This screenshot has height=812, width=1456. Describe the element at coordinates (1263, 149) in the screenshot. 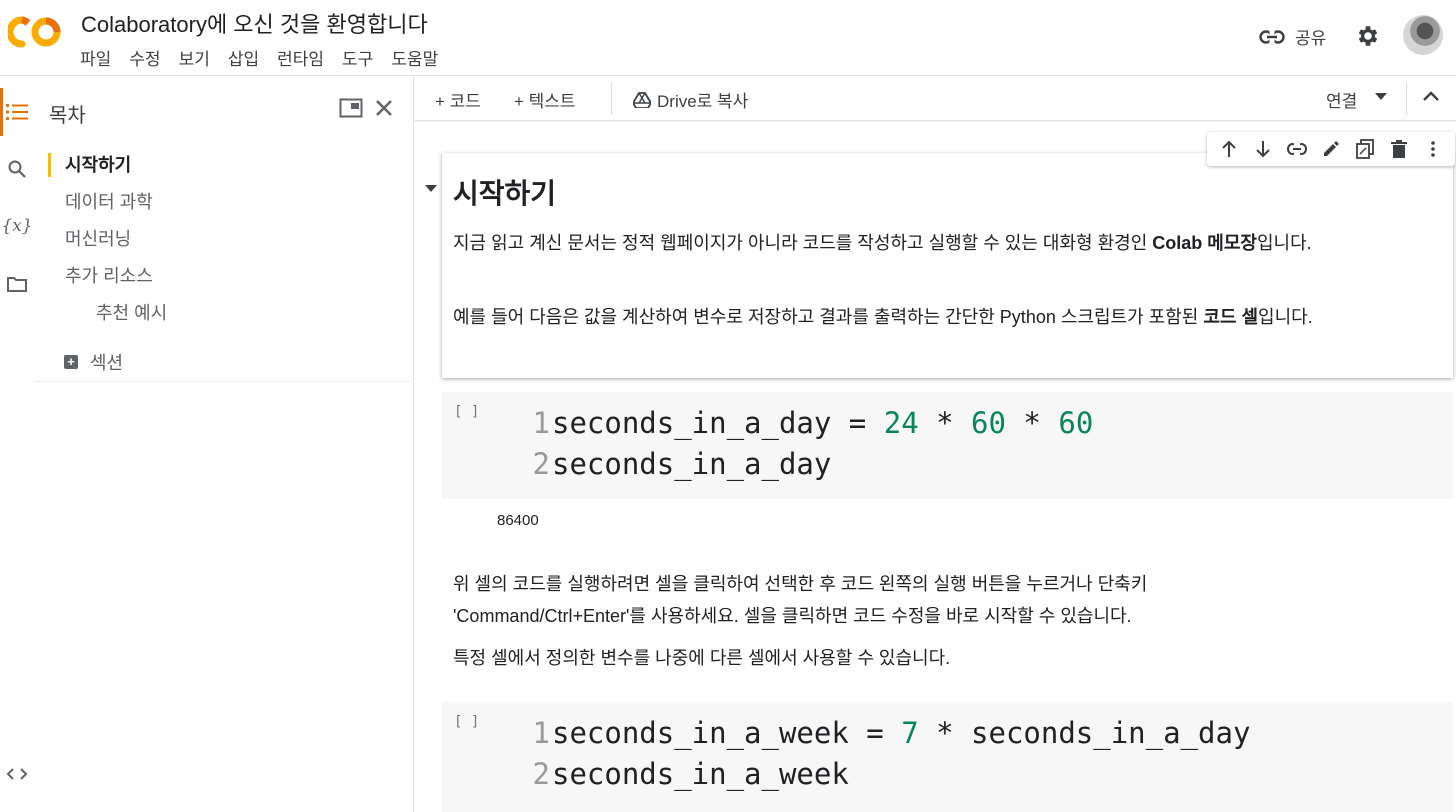

I see `move-down-icon` at that location.